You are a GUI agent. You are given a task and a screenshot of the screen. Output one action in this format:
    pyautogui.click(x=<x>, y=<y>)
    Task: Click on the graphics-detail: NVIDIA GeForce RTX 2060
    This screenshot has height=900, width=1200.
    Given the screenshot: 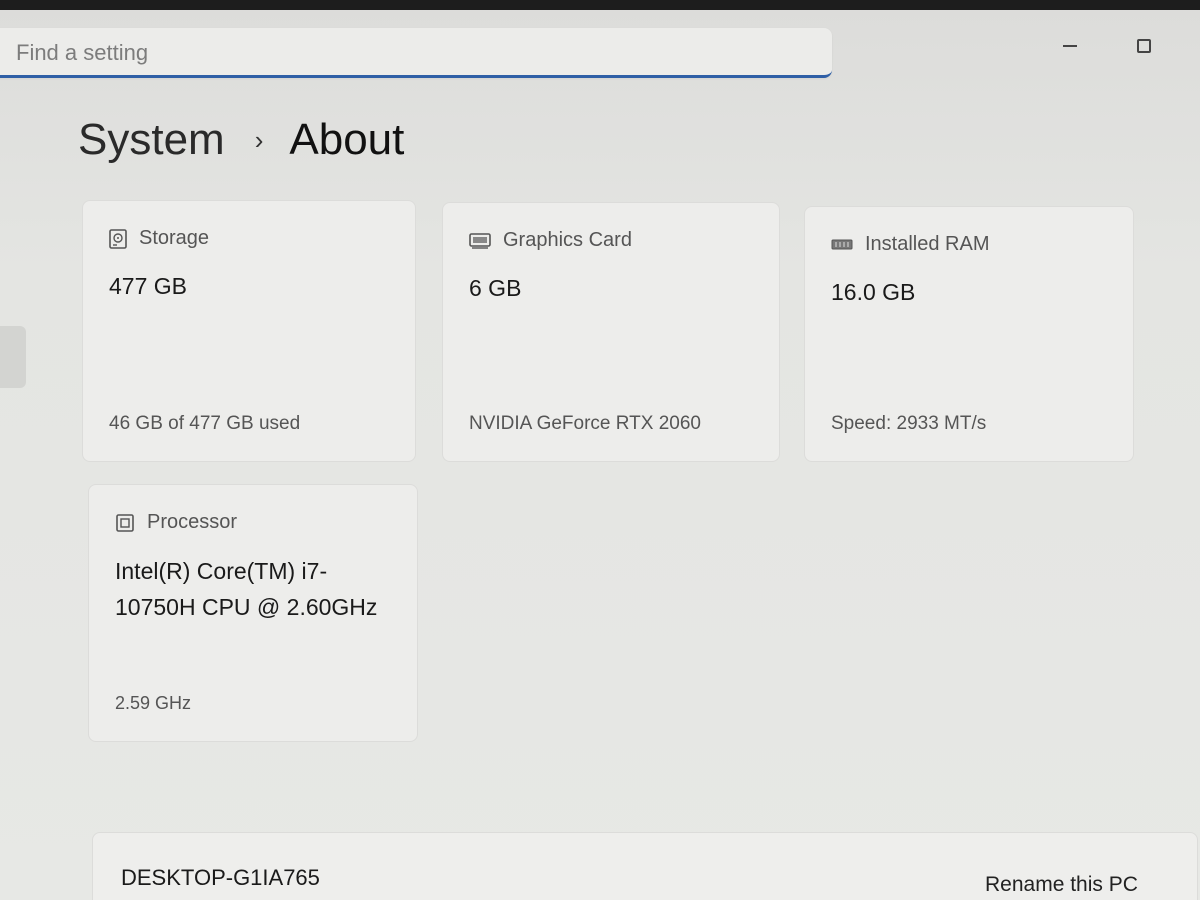 What is the action you would take?
    pyautogui.click(x=585, y=423)
    